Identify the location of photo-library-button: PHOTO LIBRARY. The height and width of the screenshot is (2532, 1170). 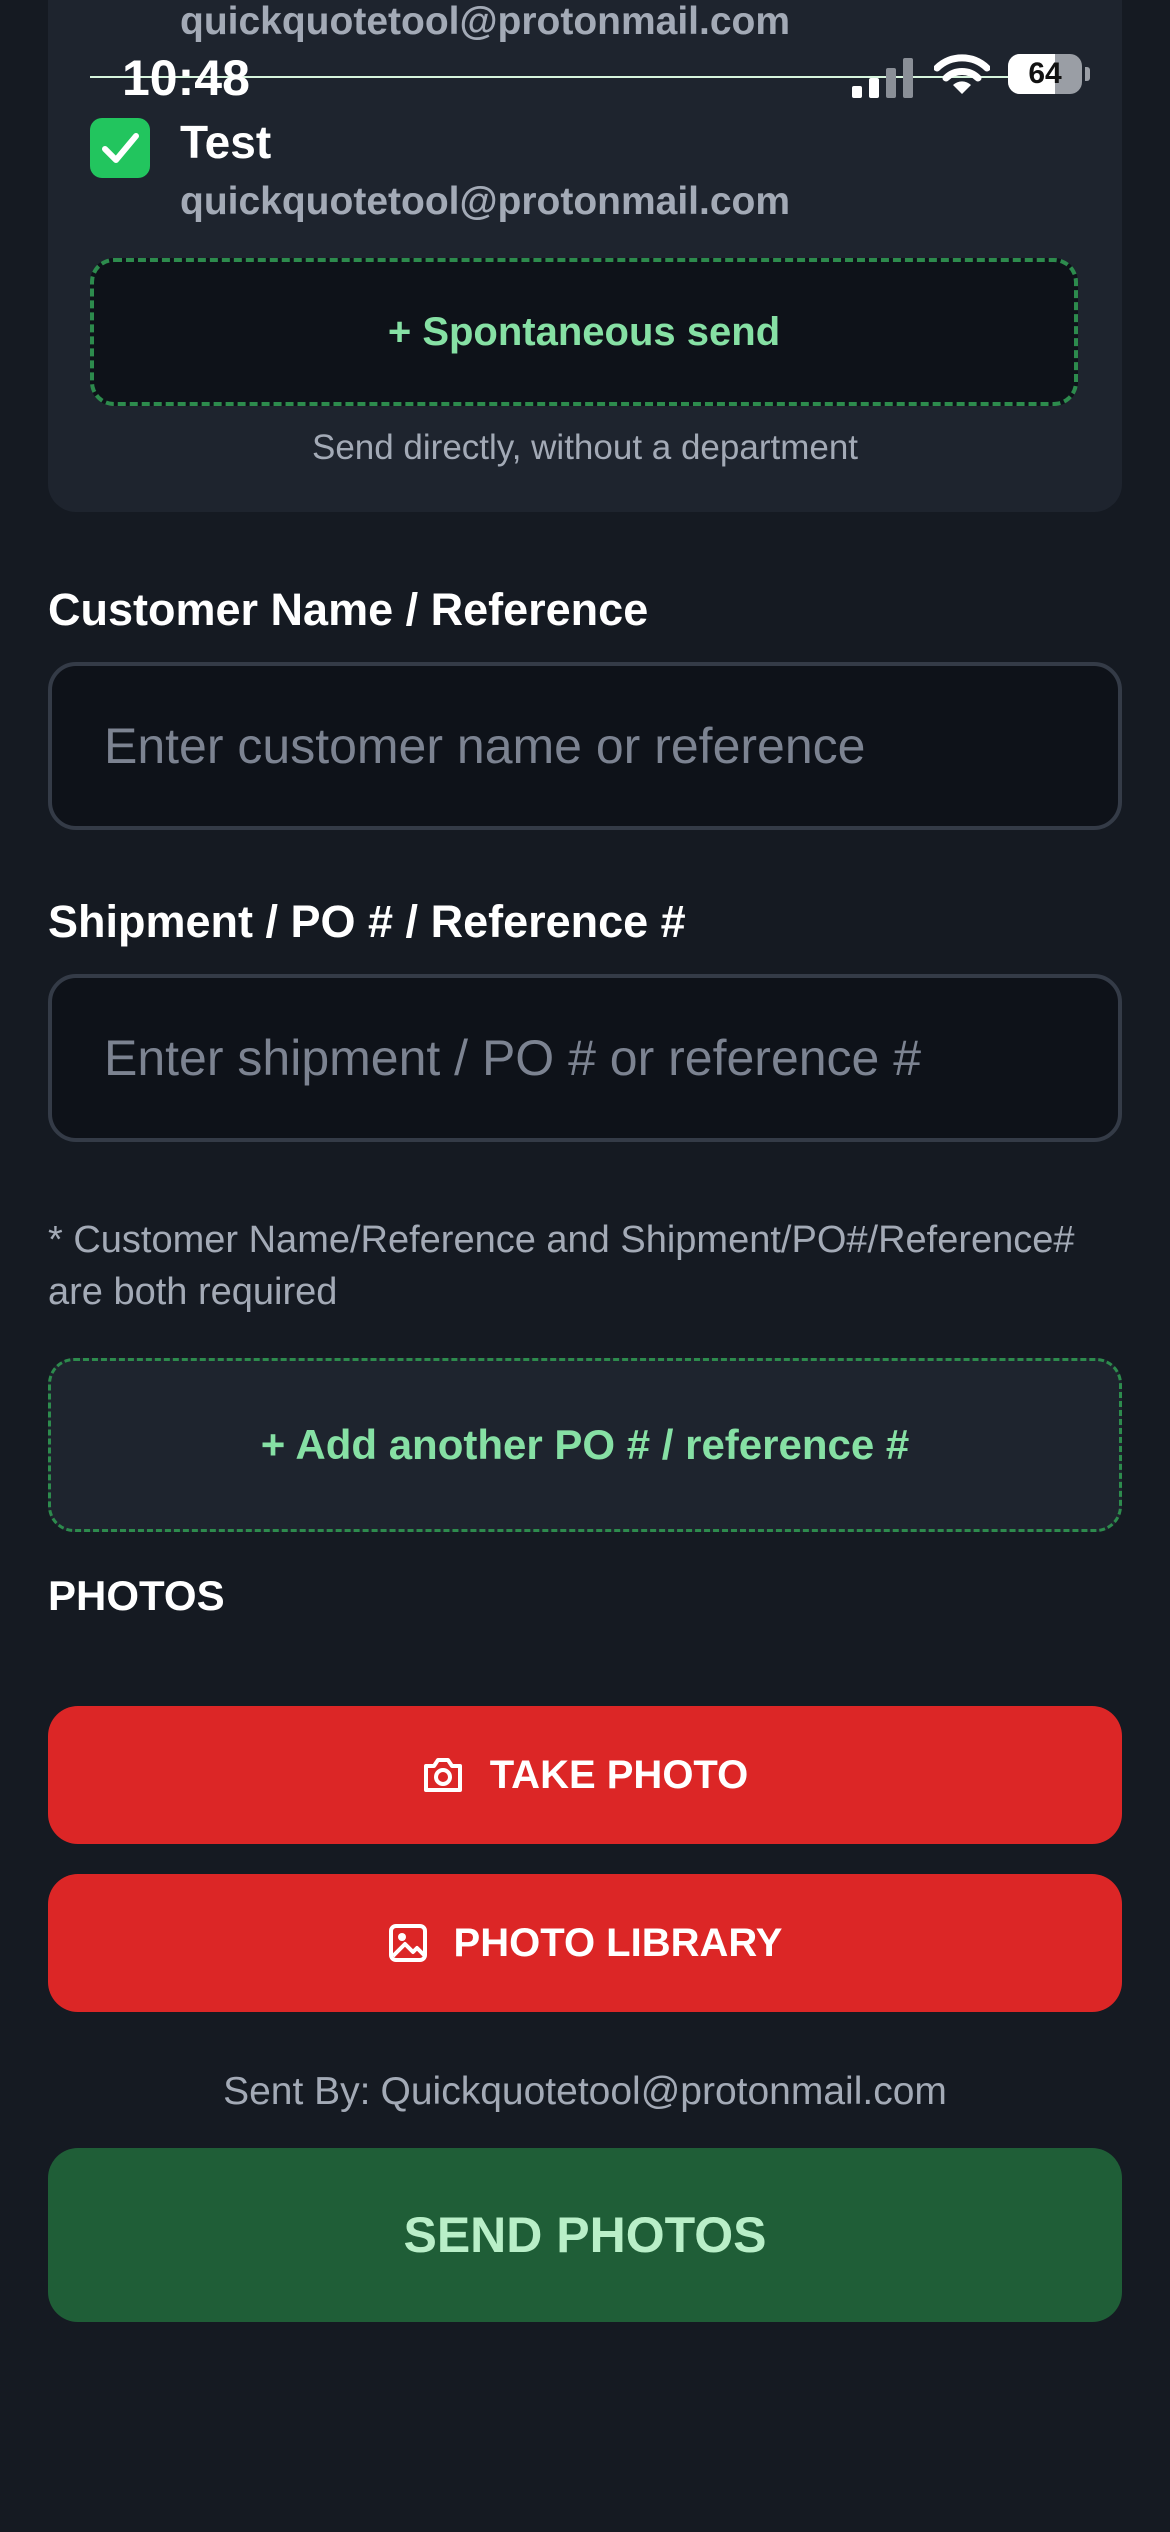
(585, 1943).